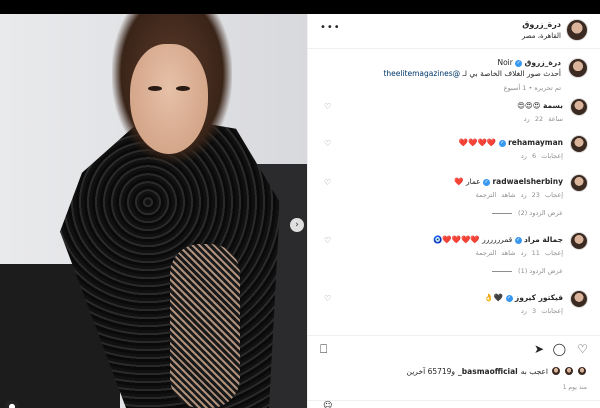  What do you see at coordinates (527, 213) in the screenshot?
I see `view-replies-button: عرض الردود (2)` at bounding box center [527, 213].